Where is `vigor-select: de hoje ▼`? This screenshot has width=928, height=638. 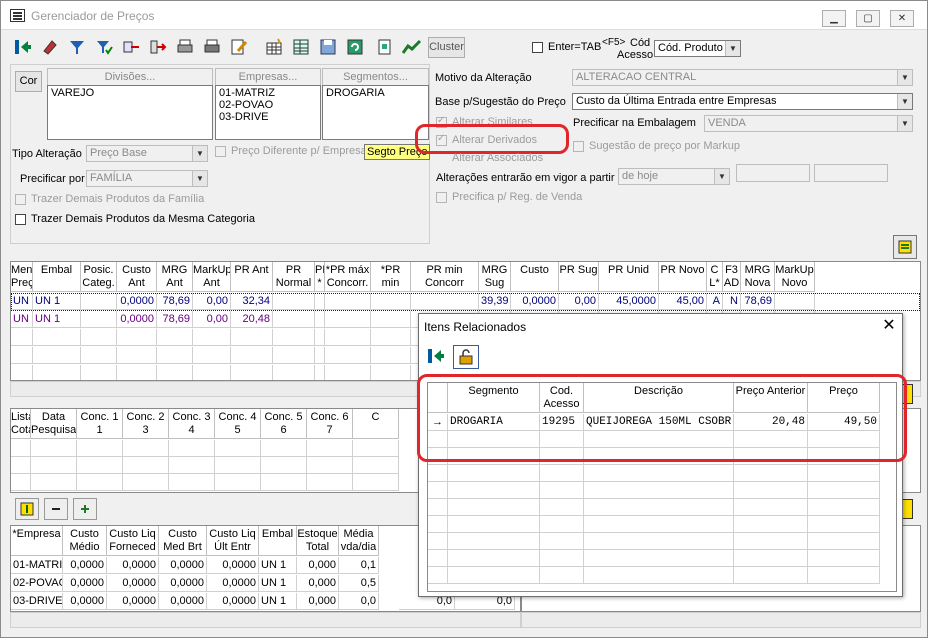 vigor-select: de hoje ▼ is located at coordinates (674, 176).